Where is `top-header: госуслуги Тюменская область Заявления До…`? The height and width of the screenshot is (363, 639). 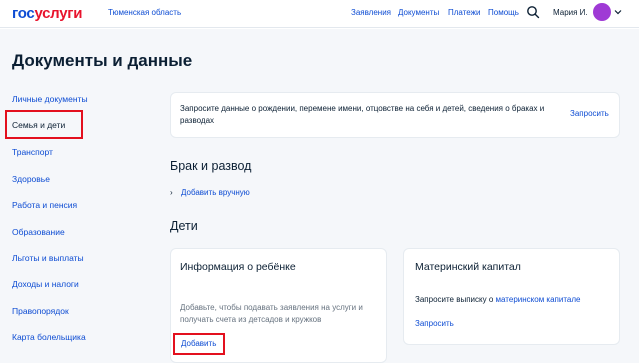 top-header: госуслуги Тюменская область Заявления До… is located at coordinates (319, 14).